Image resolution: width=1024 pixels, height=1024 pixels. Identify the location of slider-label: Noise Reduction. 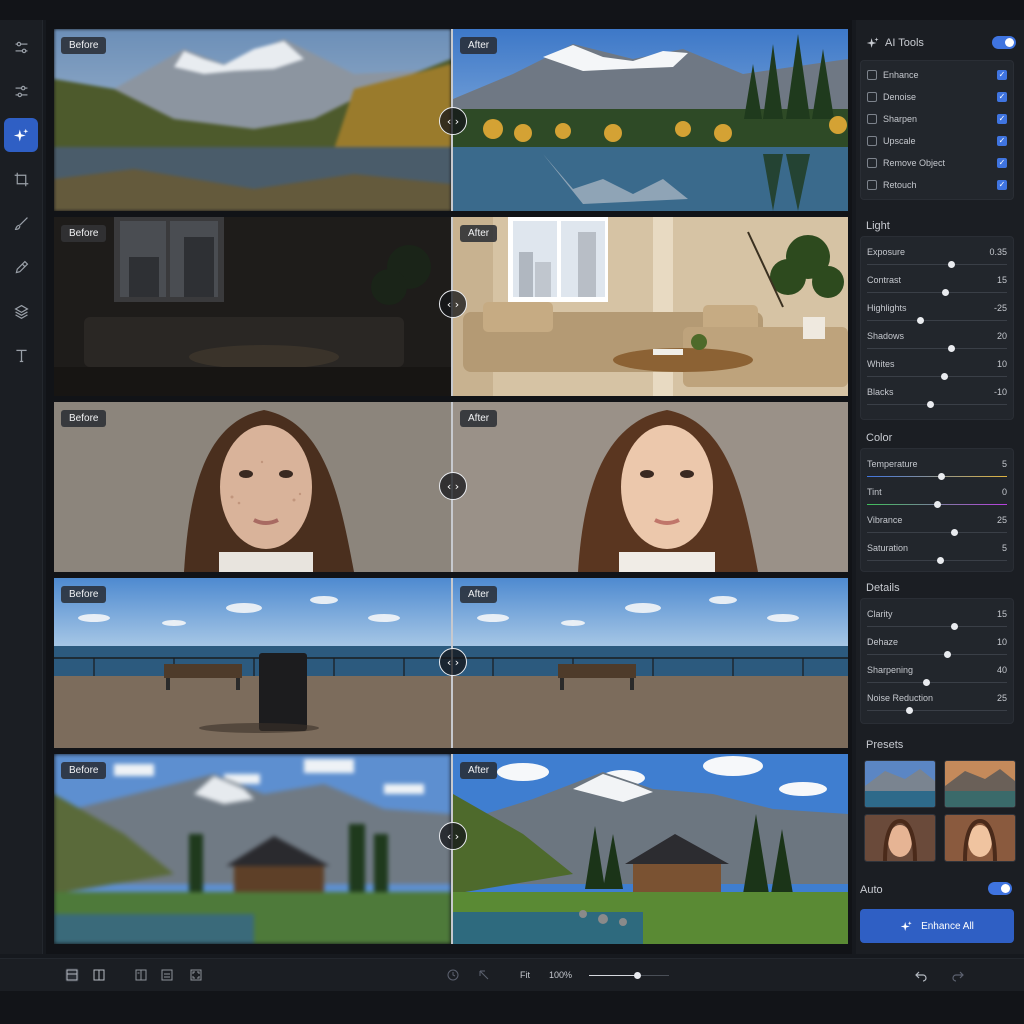
(900, 698).